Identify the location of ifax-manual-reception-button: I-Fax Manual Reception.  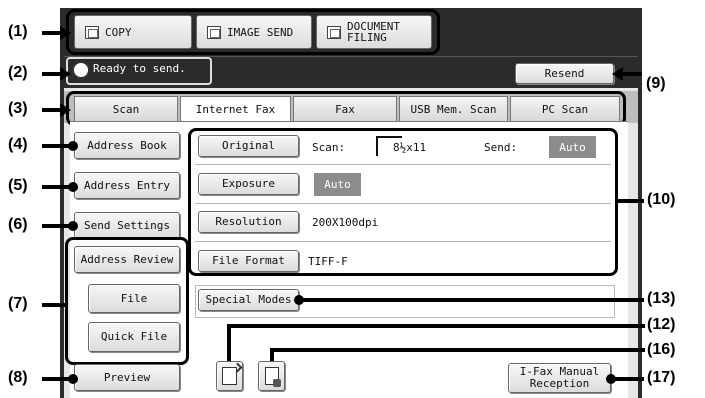
(559, 378).